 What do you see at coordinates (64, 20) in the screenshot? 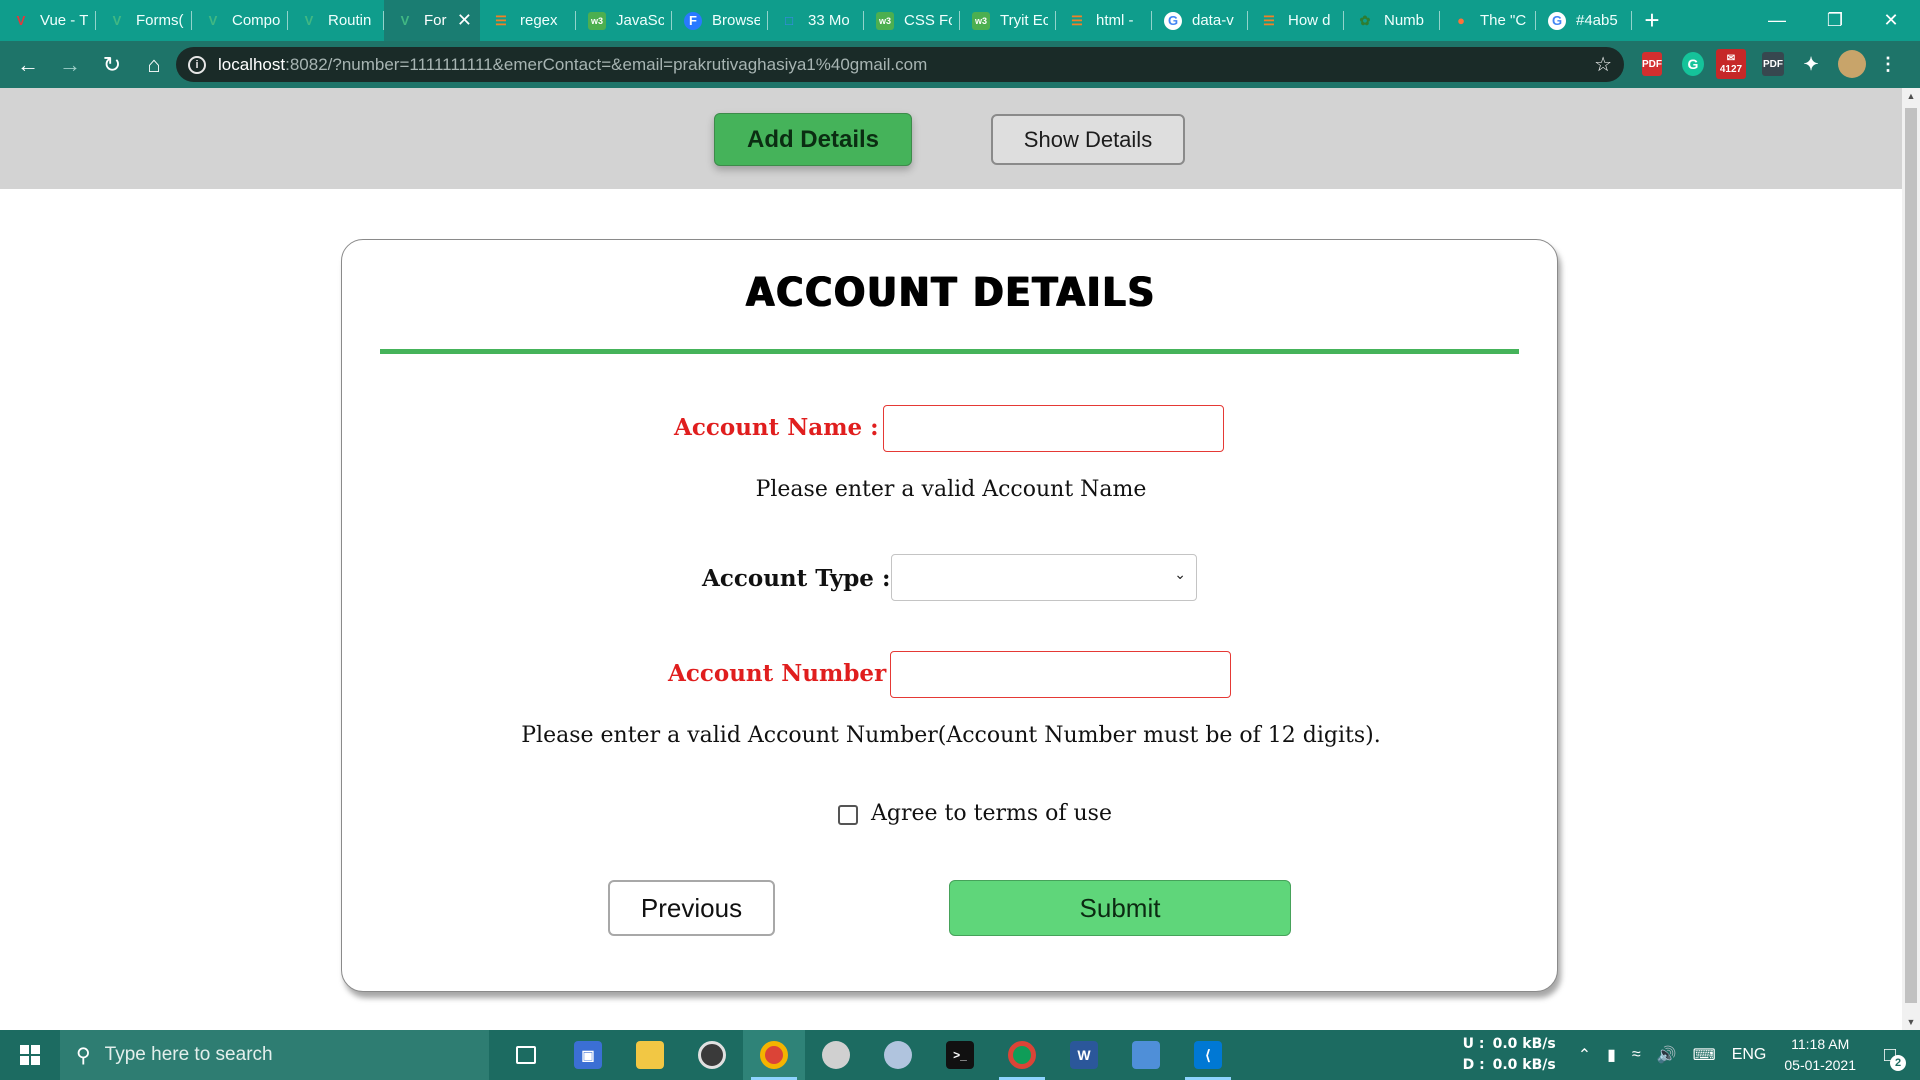
I see `tab-label: Vue - T` at bounding box center [64, 20].